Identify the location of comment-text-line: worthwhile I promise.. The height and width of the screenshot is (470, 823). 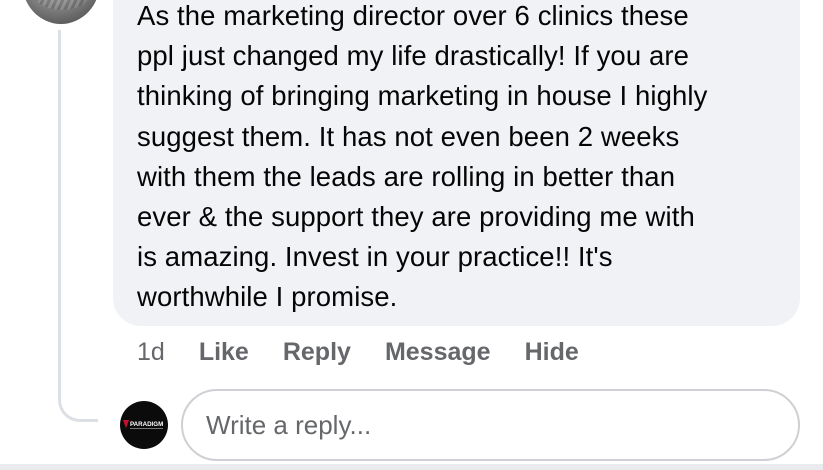
(267, 297).